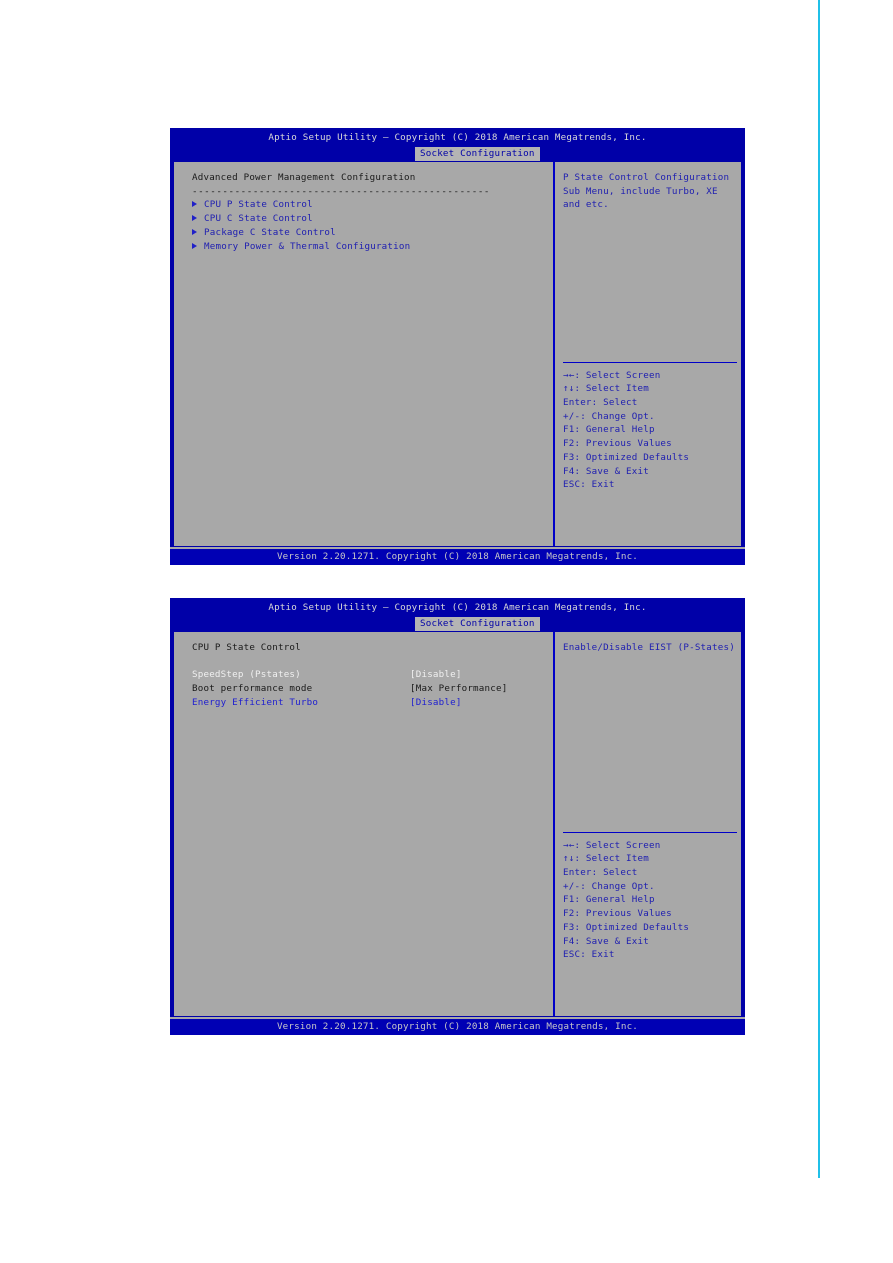 Image resolution: width=893 pixels, height=1263 pixels. I want to click on setting-boot-performance-mode: Boot performance mode [Max Performance], so click(372, 689).